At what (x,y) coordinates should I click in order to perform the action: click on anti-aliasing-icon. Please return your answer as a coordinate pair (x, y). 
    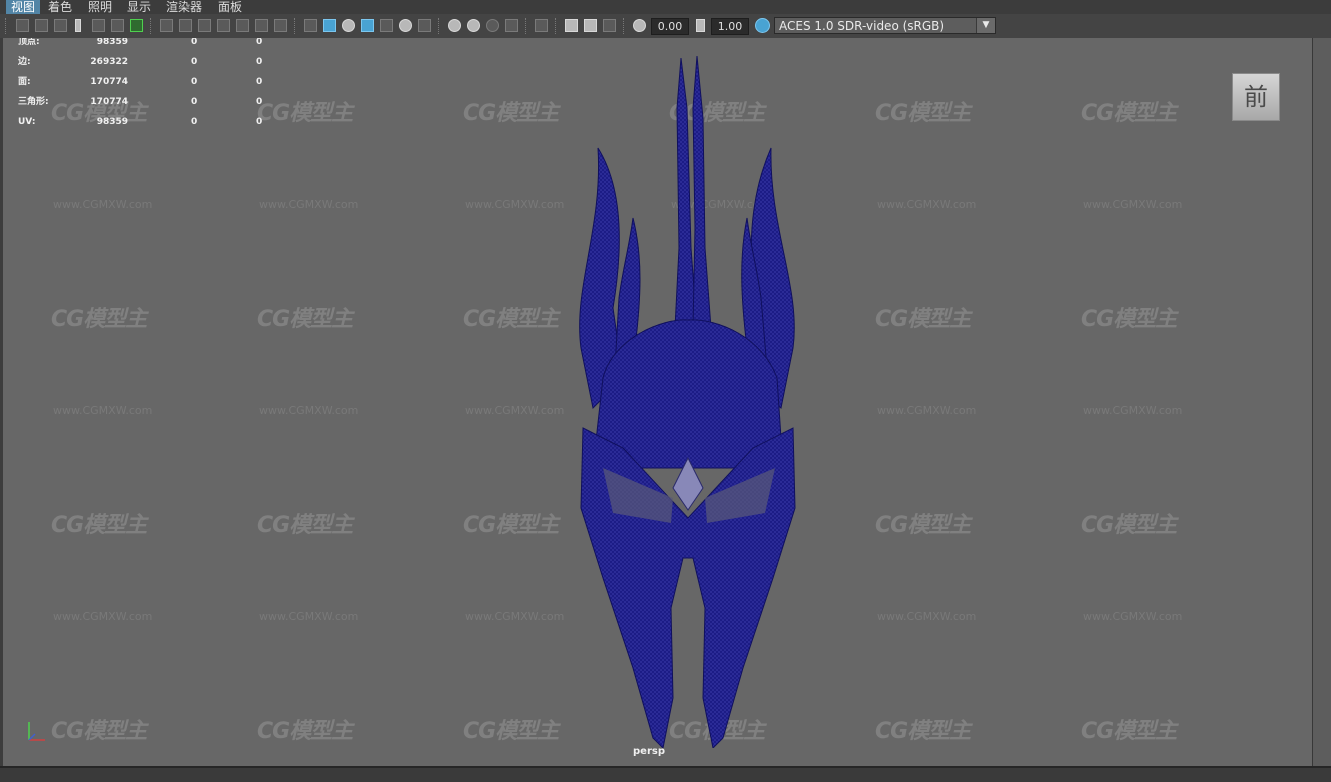
    Looking at the image, I should click on (492, 25).